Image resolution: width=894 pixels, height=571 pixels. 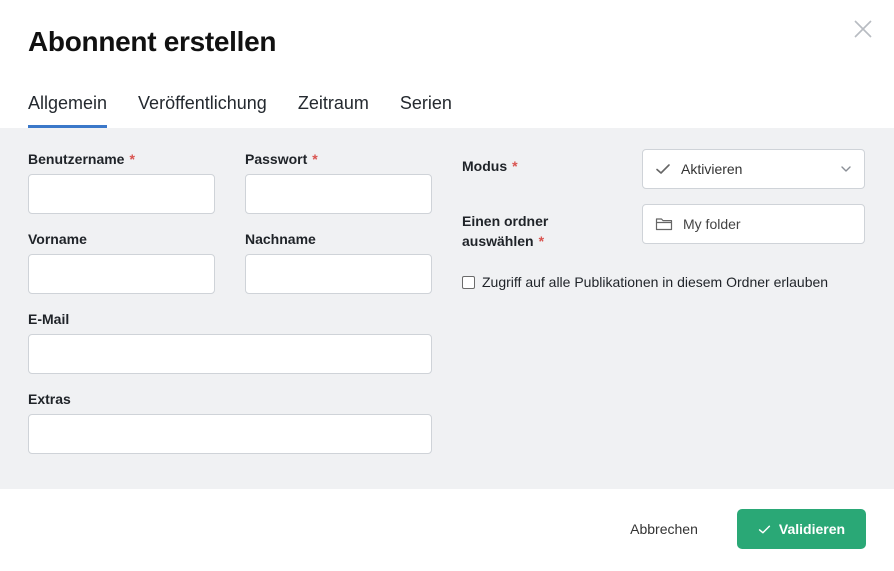 What do you see at coordinates (846, 169) in the screenshot?
I see `chevron-down-icon` at bounding box center [846, 169].